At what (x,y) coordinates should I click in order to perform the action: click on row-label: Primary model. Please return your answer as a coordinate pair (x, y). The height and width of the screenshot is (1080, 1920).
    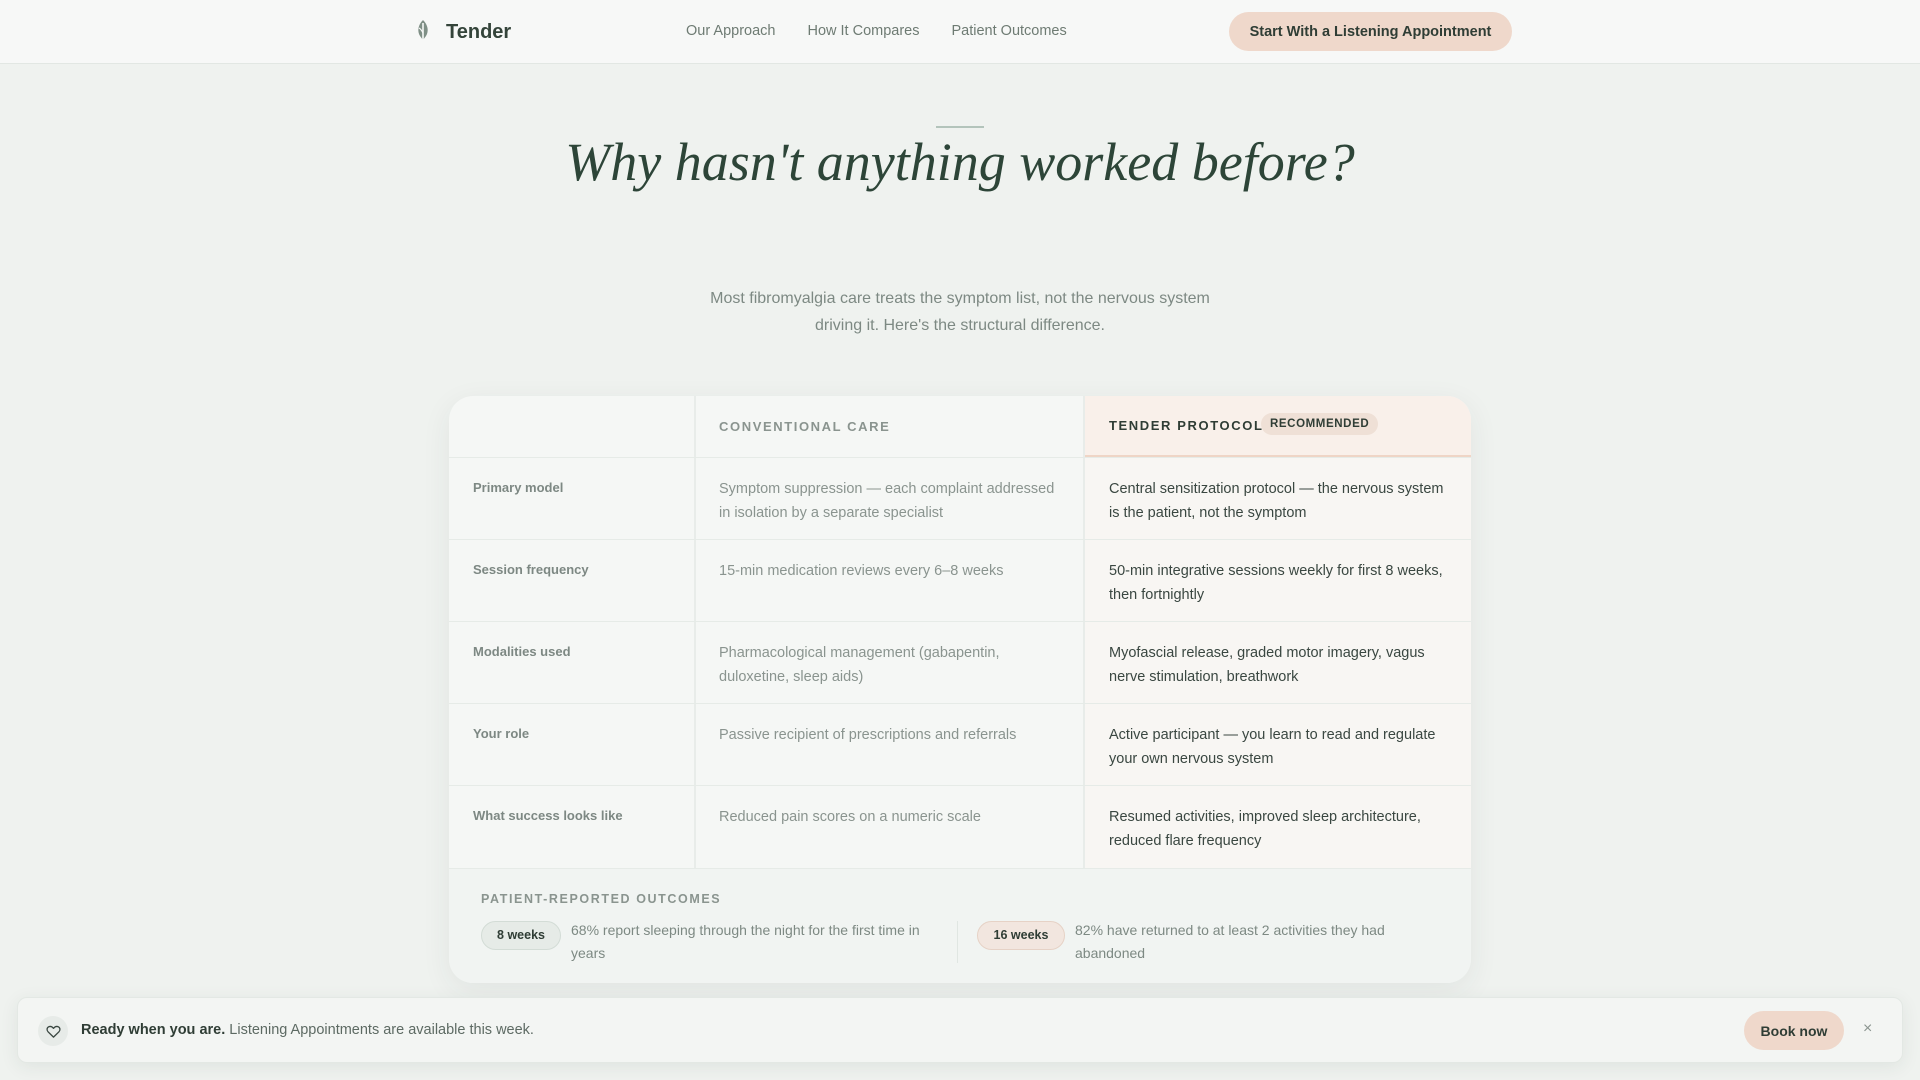
    Looking at the image, I should click on (518, 487).